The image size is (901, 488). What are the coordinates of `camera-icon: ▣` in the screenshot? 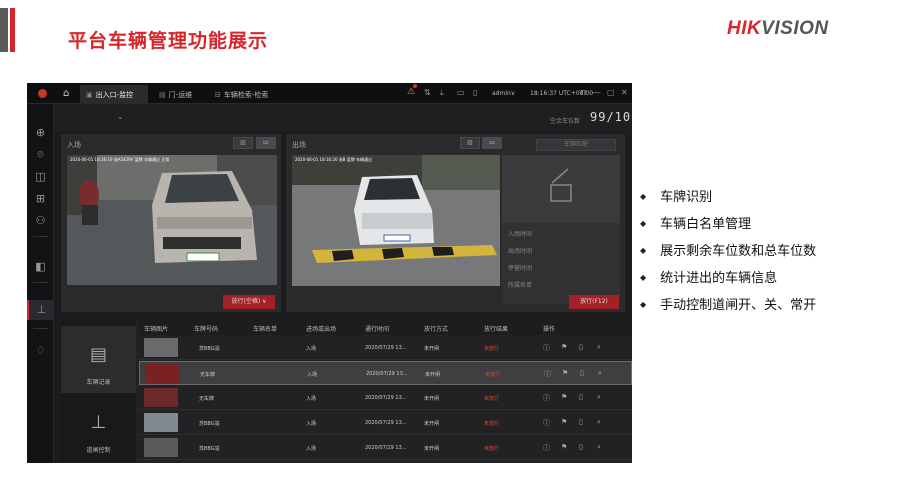 It's located at (89, 95).